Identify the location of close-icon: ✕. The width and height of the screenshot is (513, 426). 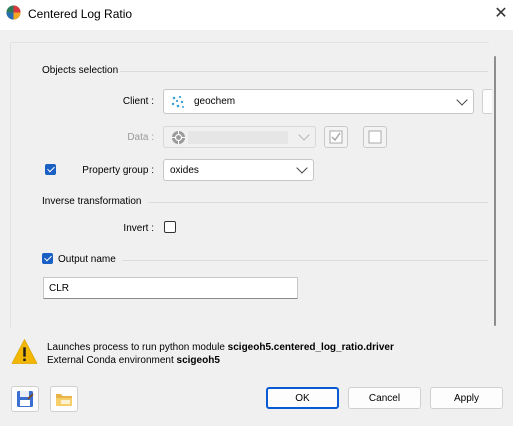
(501, 13).